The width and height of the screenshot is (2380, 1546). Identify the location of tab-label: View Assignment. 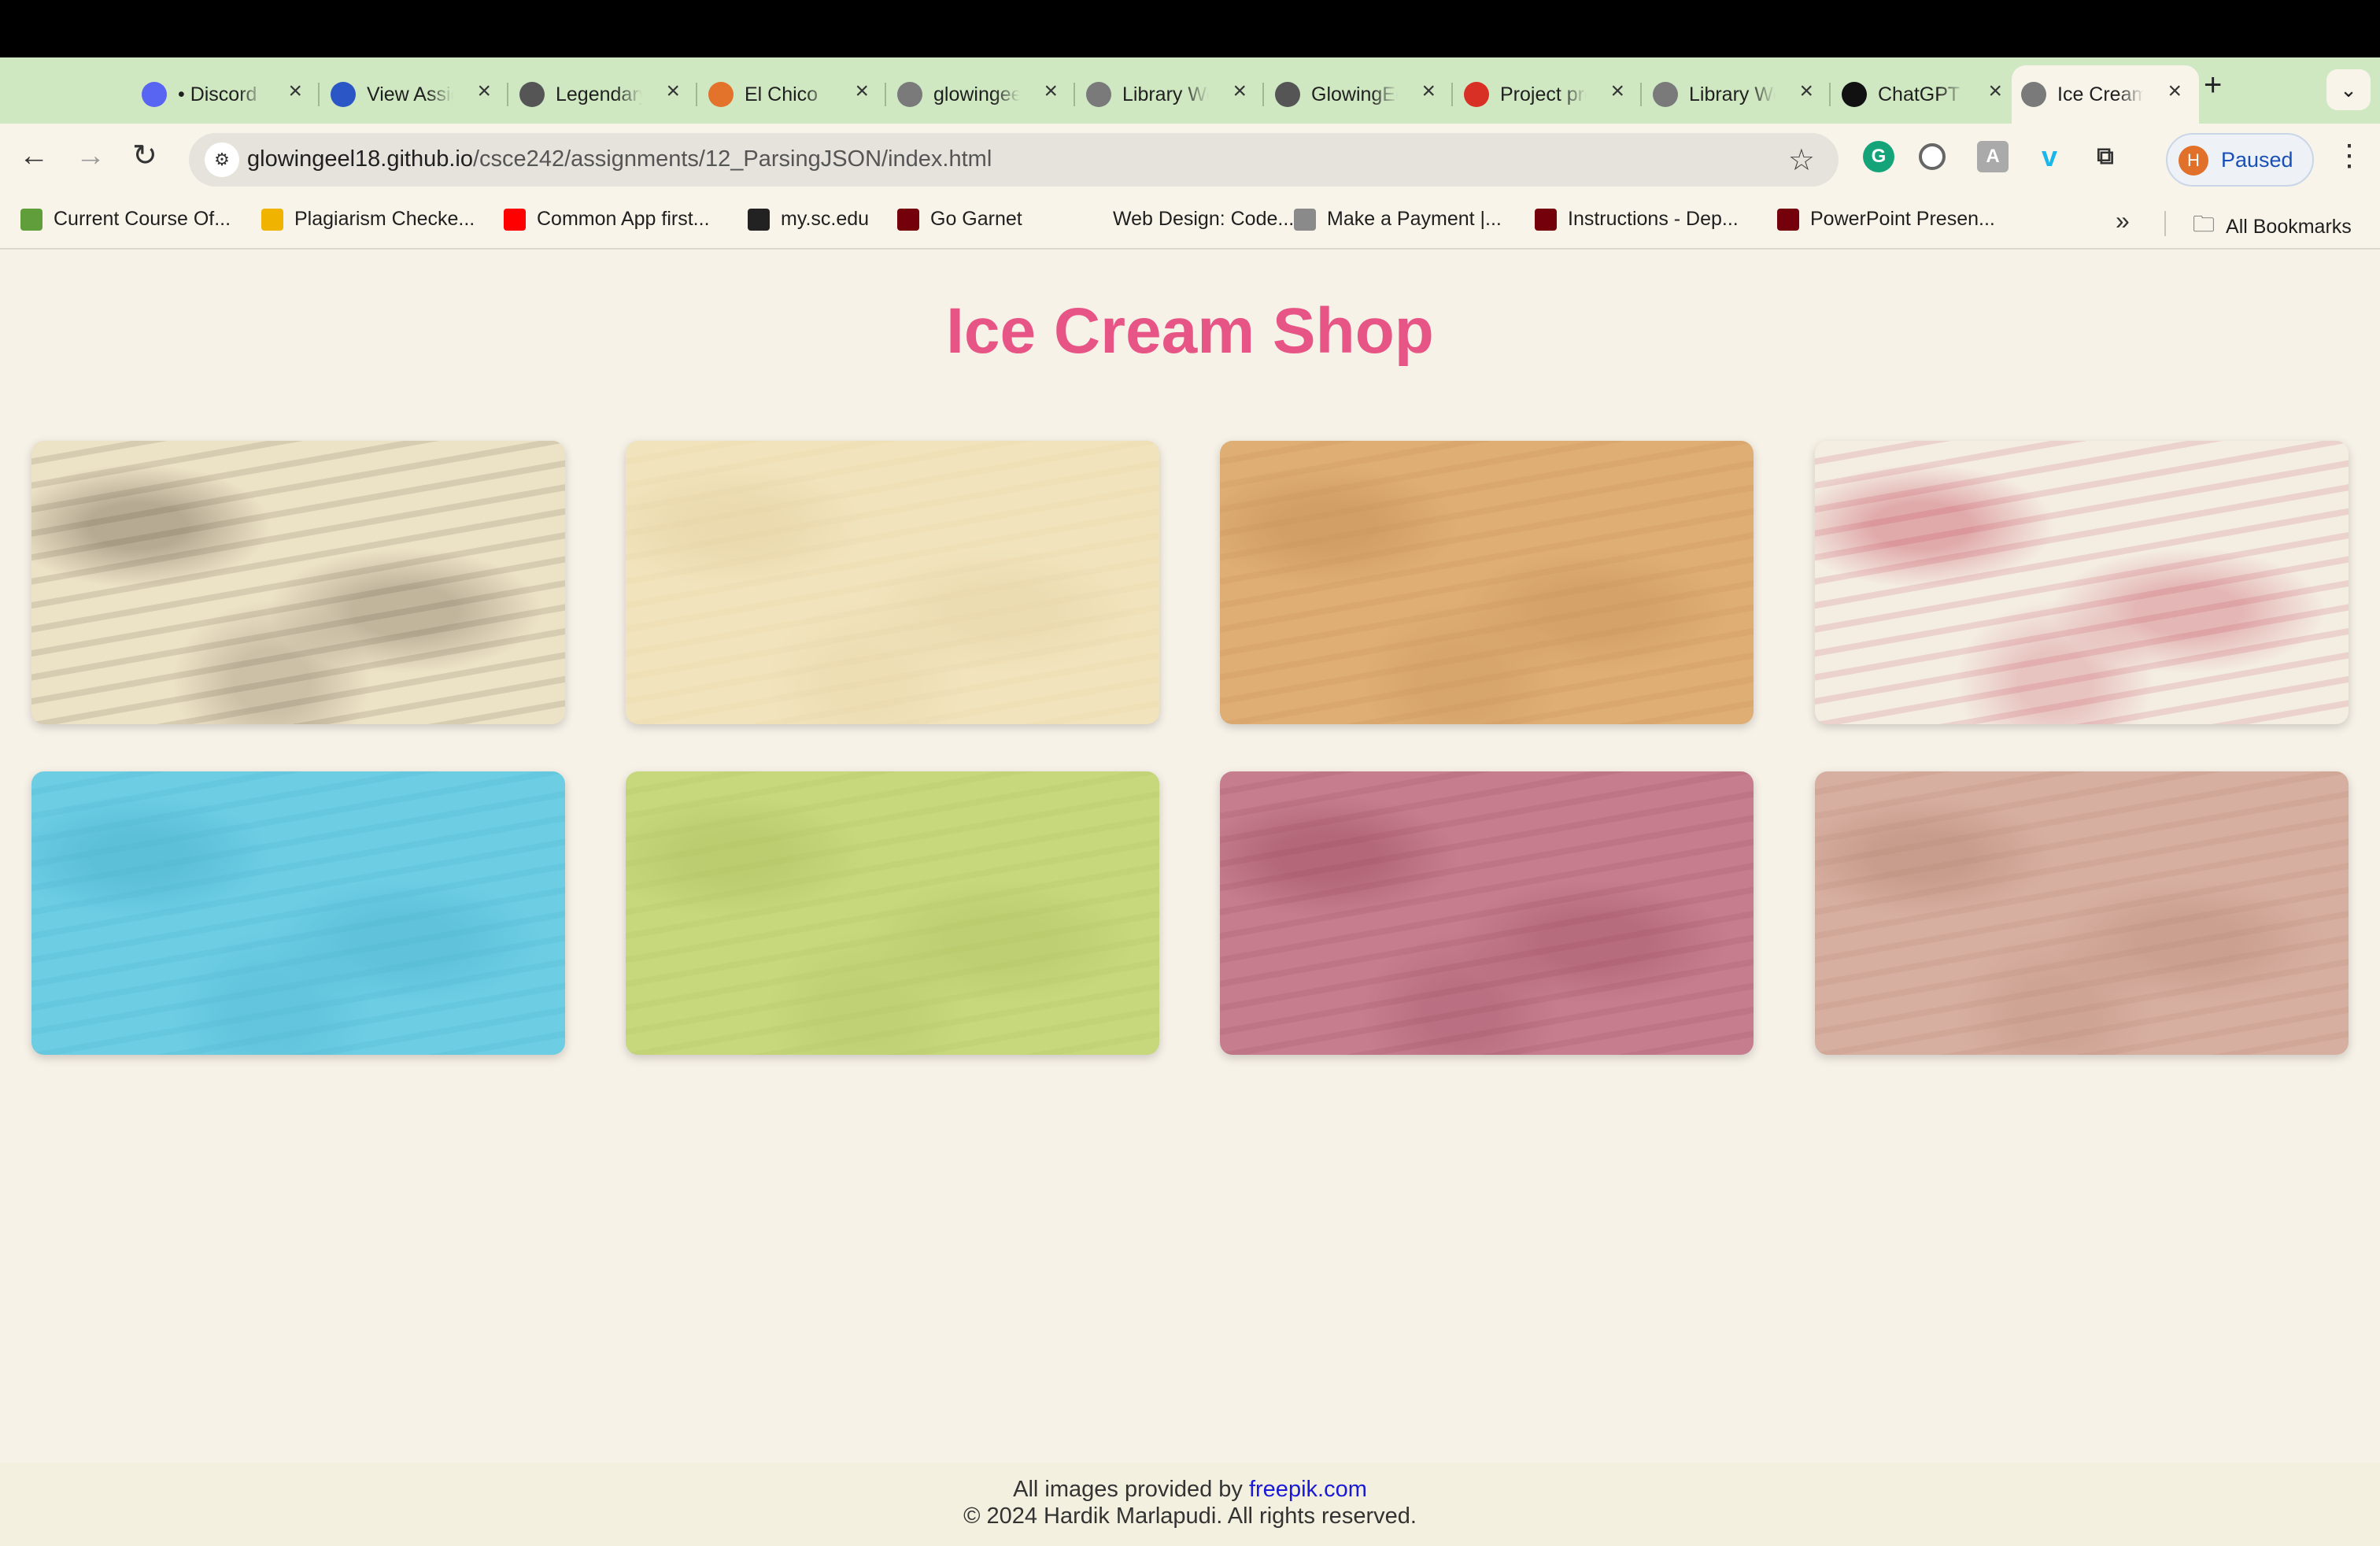
(410, 94).